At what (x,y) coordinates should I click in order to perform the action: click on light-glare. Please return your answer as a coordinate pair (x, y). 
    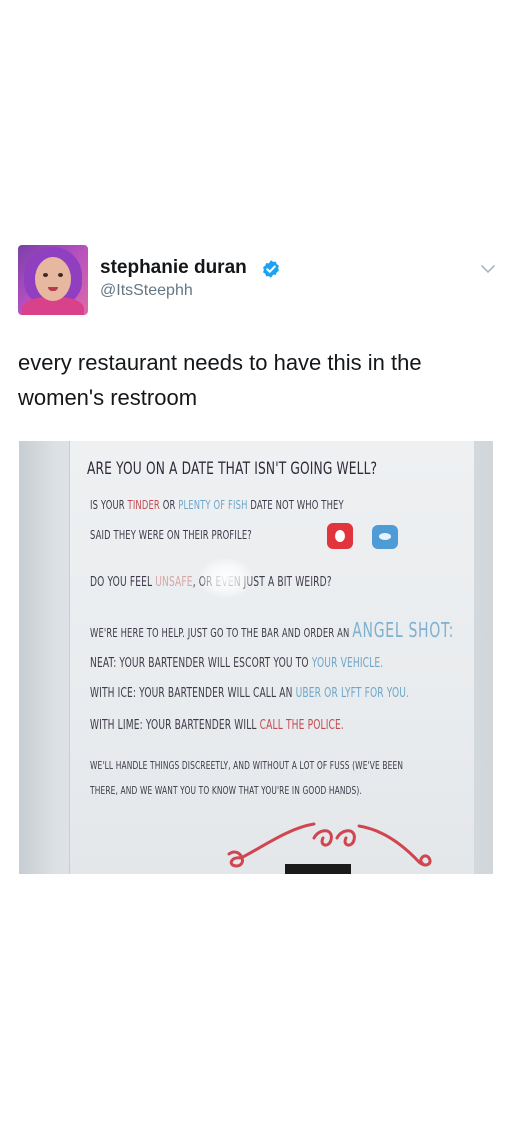
    Looking at the image, I should click on (226, 578).